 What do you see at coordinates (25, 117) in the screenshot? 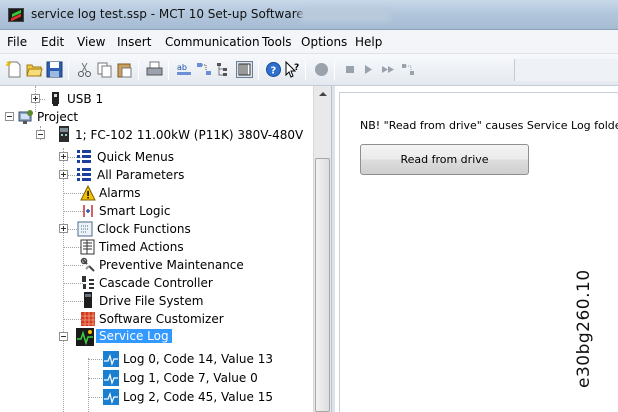
I see `project-icon` at bounding box center [25, 117].